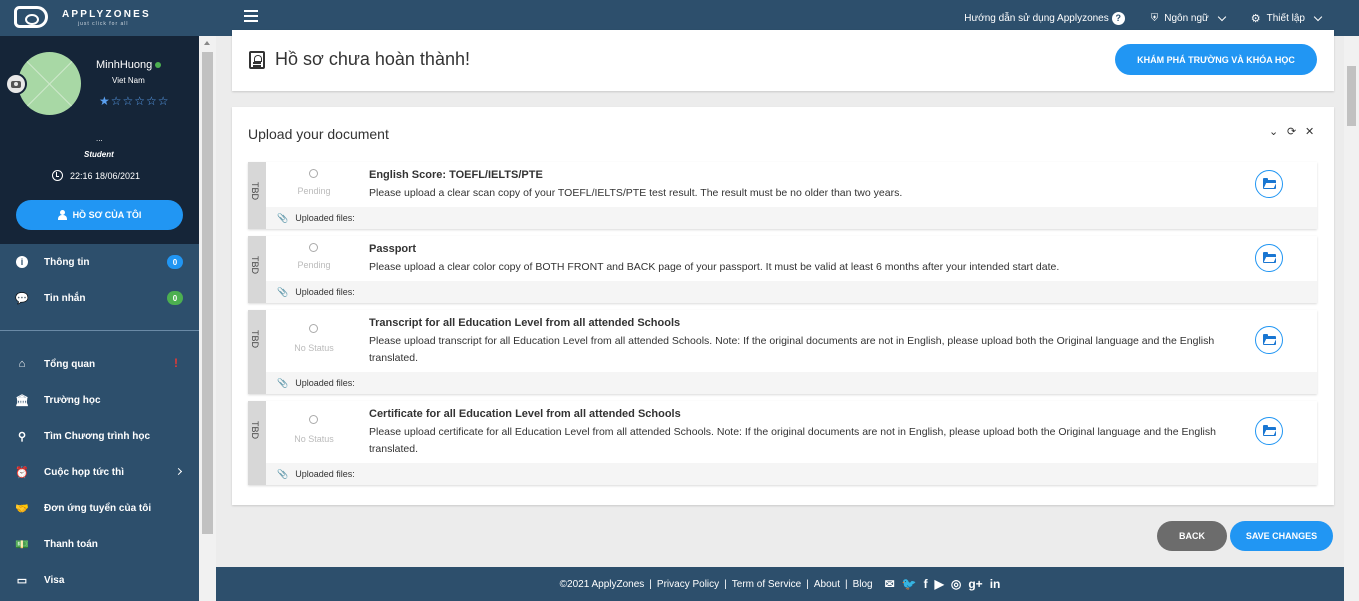 Image resolution: width=1359 pixels, height=601 pixels. Describe the element at coordinates (16, 84) in the screenshot. I see `camera-icon` at that location.